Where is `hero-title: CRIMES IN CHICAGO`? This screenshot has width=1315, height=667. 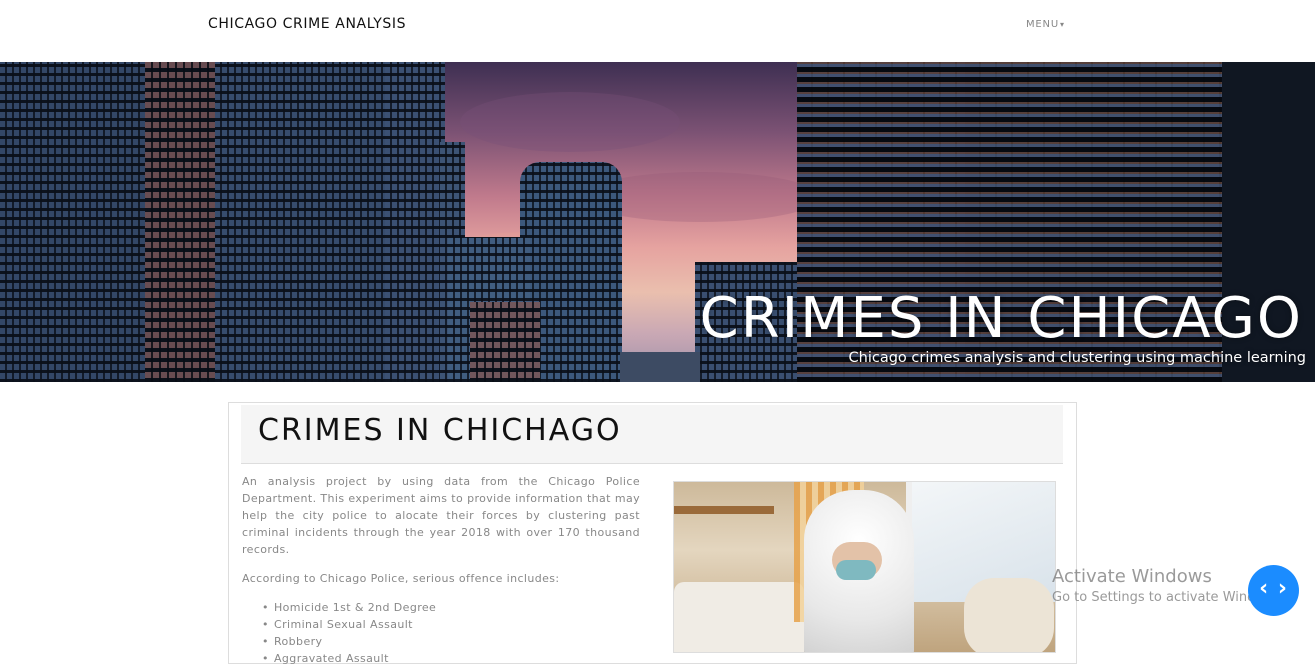
hero-title: CRIMES IN CHICAGO is located at coordinates (1001, 318).